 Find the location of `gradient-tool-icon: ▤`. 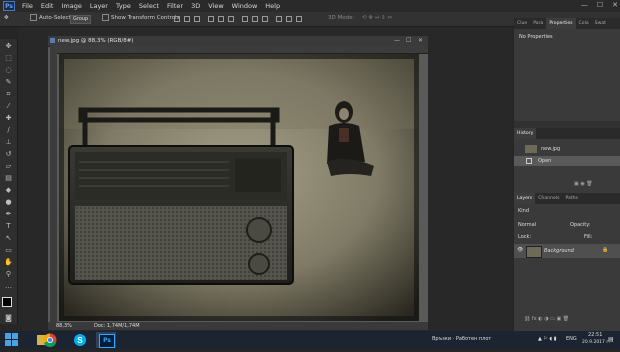

gradient-tool-icon: ▤ is located at coordinates (8, 178).